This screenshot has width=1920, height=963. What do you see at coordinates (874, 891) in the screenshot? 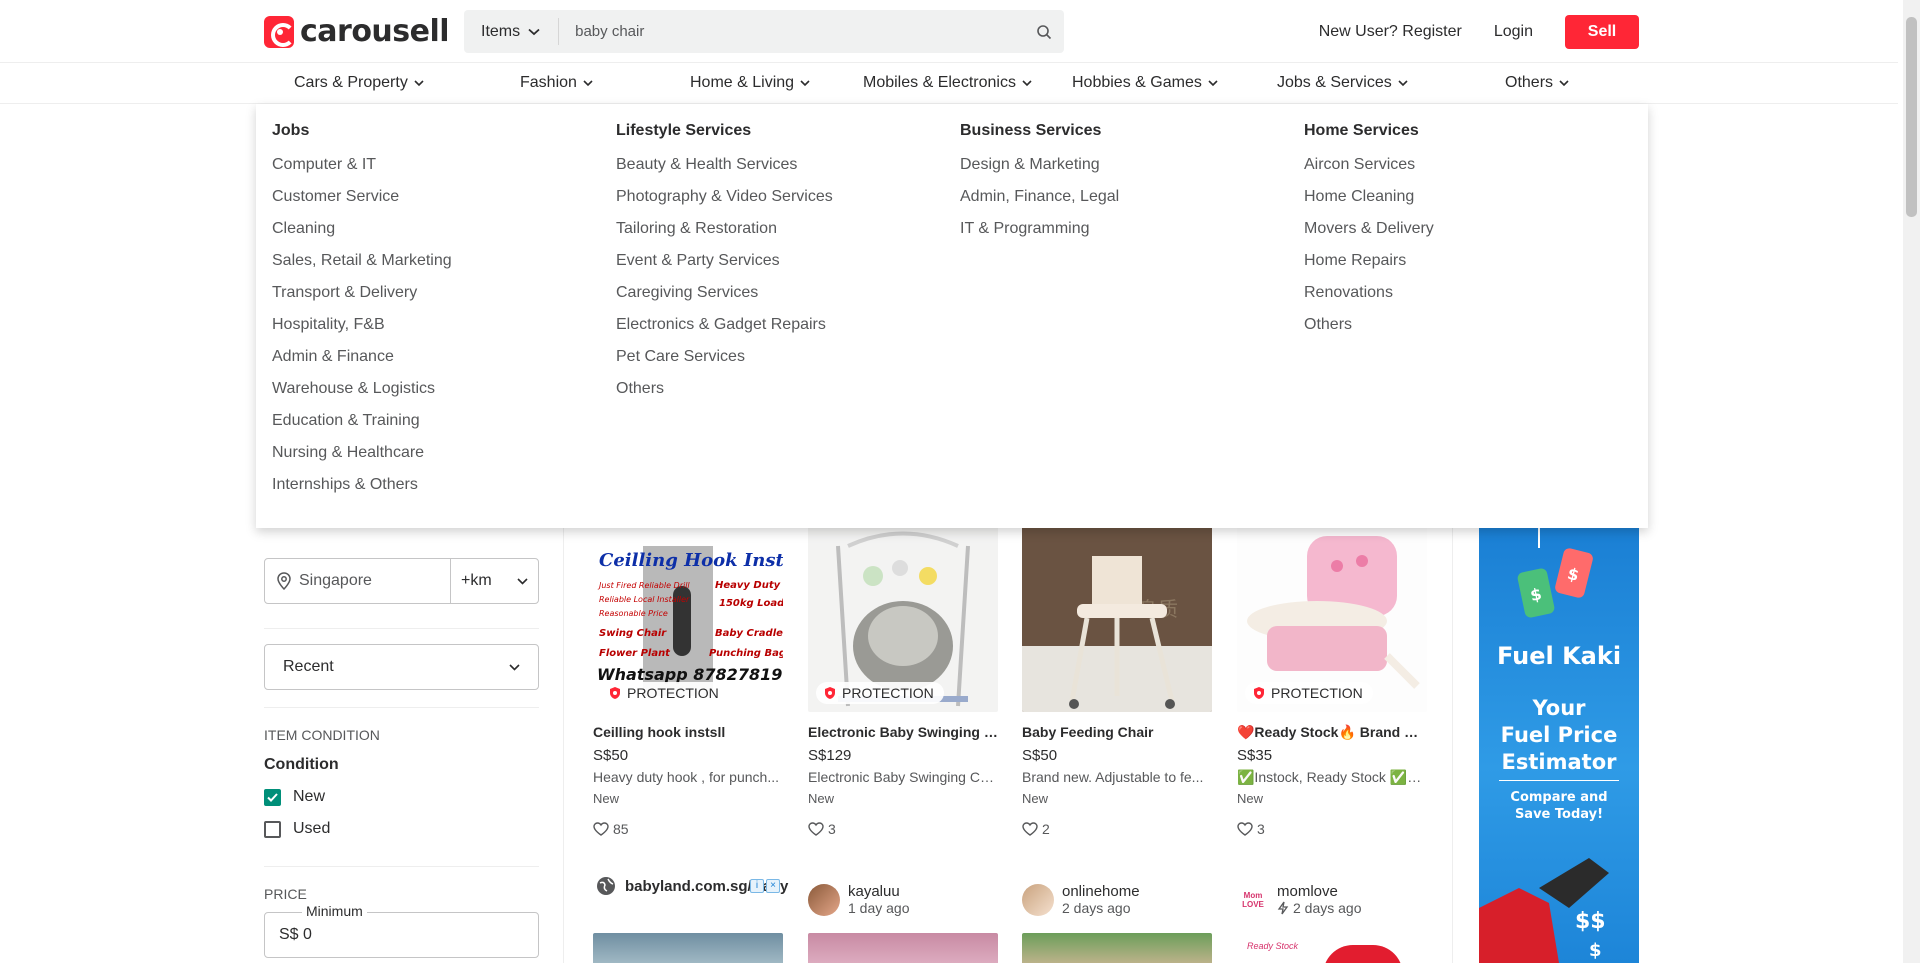
I see `seller-name: kayaluu` at bounding box center [874, 891].